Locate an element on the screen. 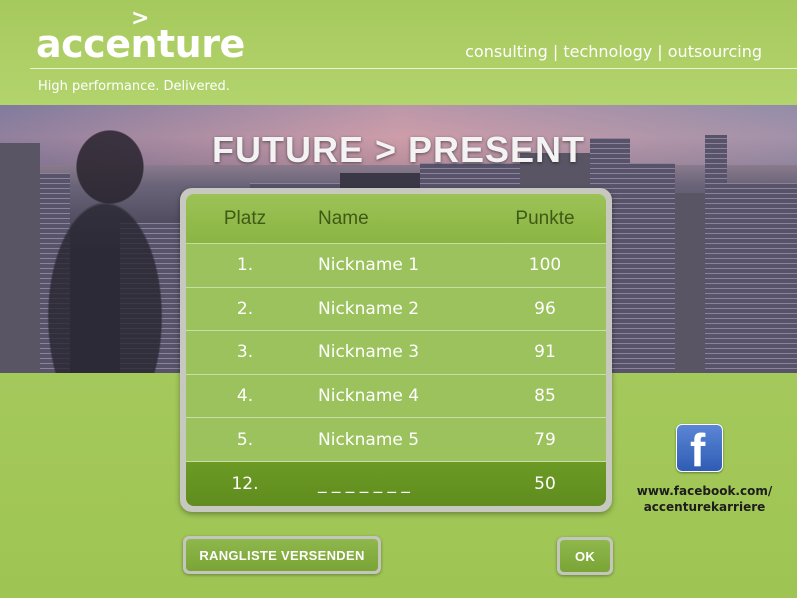 The image size is (797, 598). column-header-punkte: Punkte is located at coordinates (545, 218).